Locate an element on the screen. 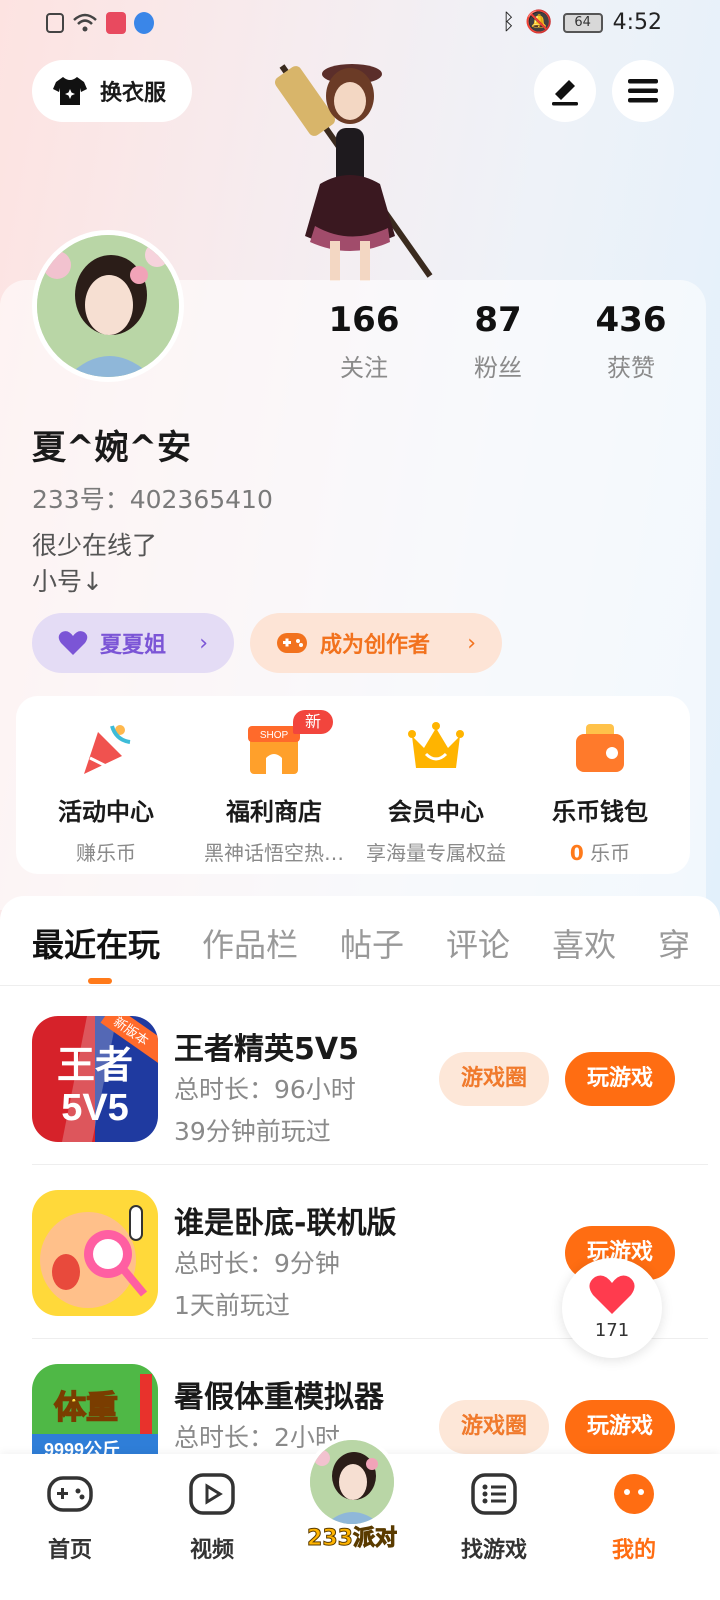  tab-posts: 帖子 is located at coordinates (372, 943).